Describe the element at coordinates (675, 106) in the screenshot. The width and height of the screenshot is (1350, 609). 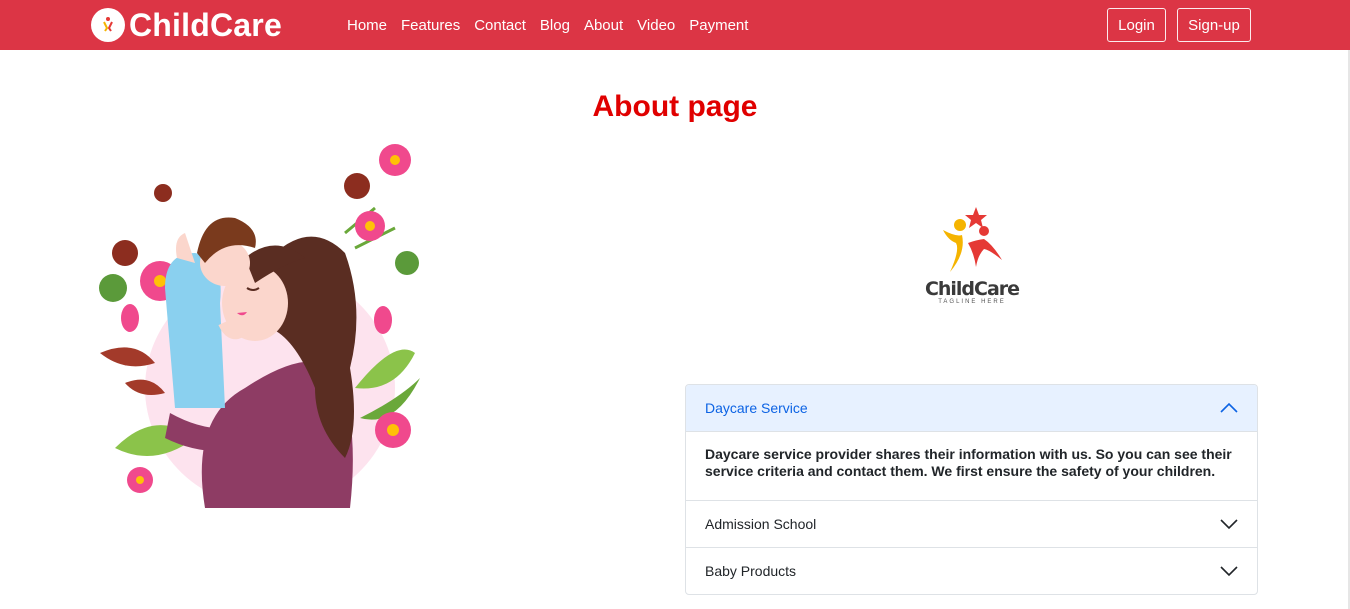
I see `page-title: About page` at that location.